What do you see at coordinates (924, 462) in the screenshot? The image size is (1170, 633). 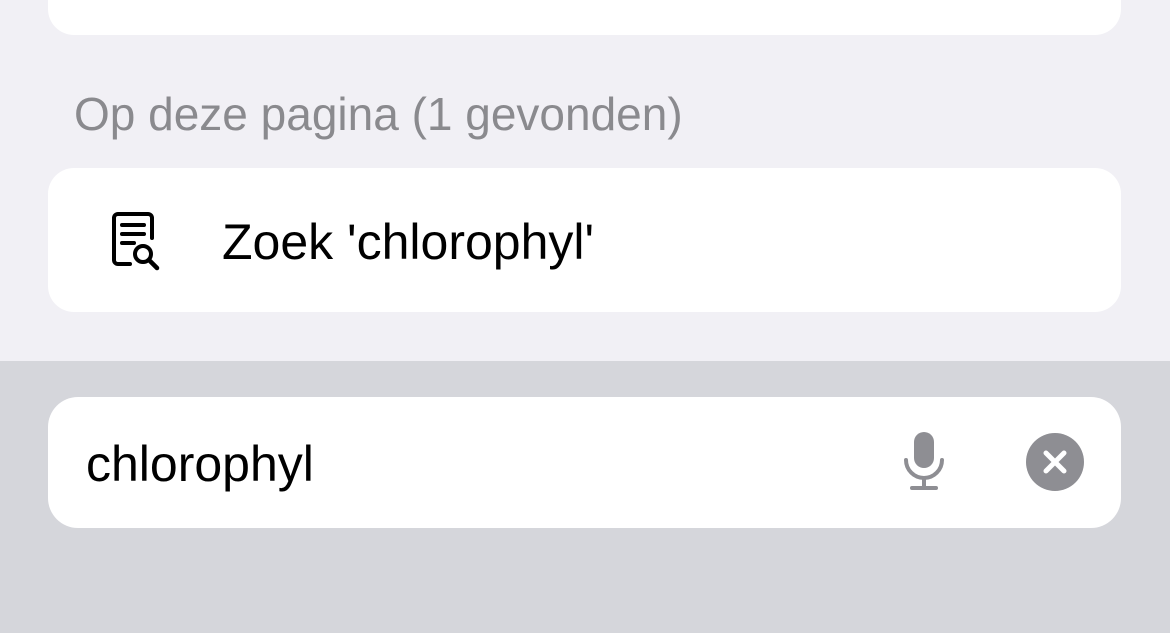 I see `microphone-icon` at bounding box center [924, 462].